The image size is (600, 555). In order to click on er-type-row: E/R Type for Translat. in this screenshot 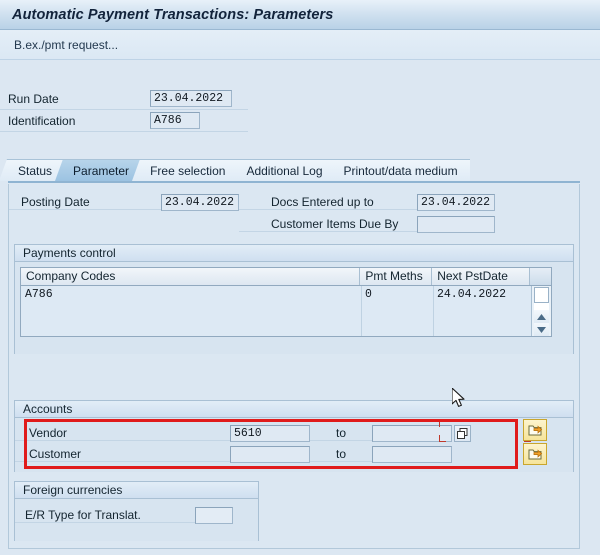, I will do `click(136, 515)`.